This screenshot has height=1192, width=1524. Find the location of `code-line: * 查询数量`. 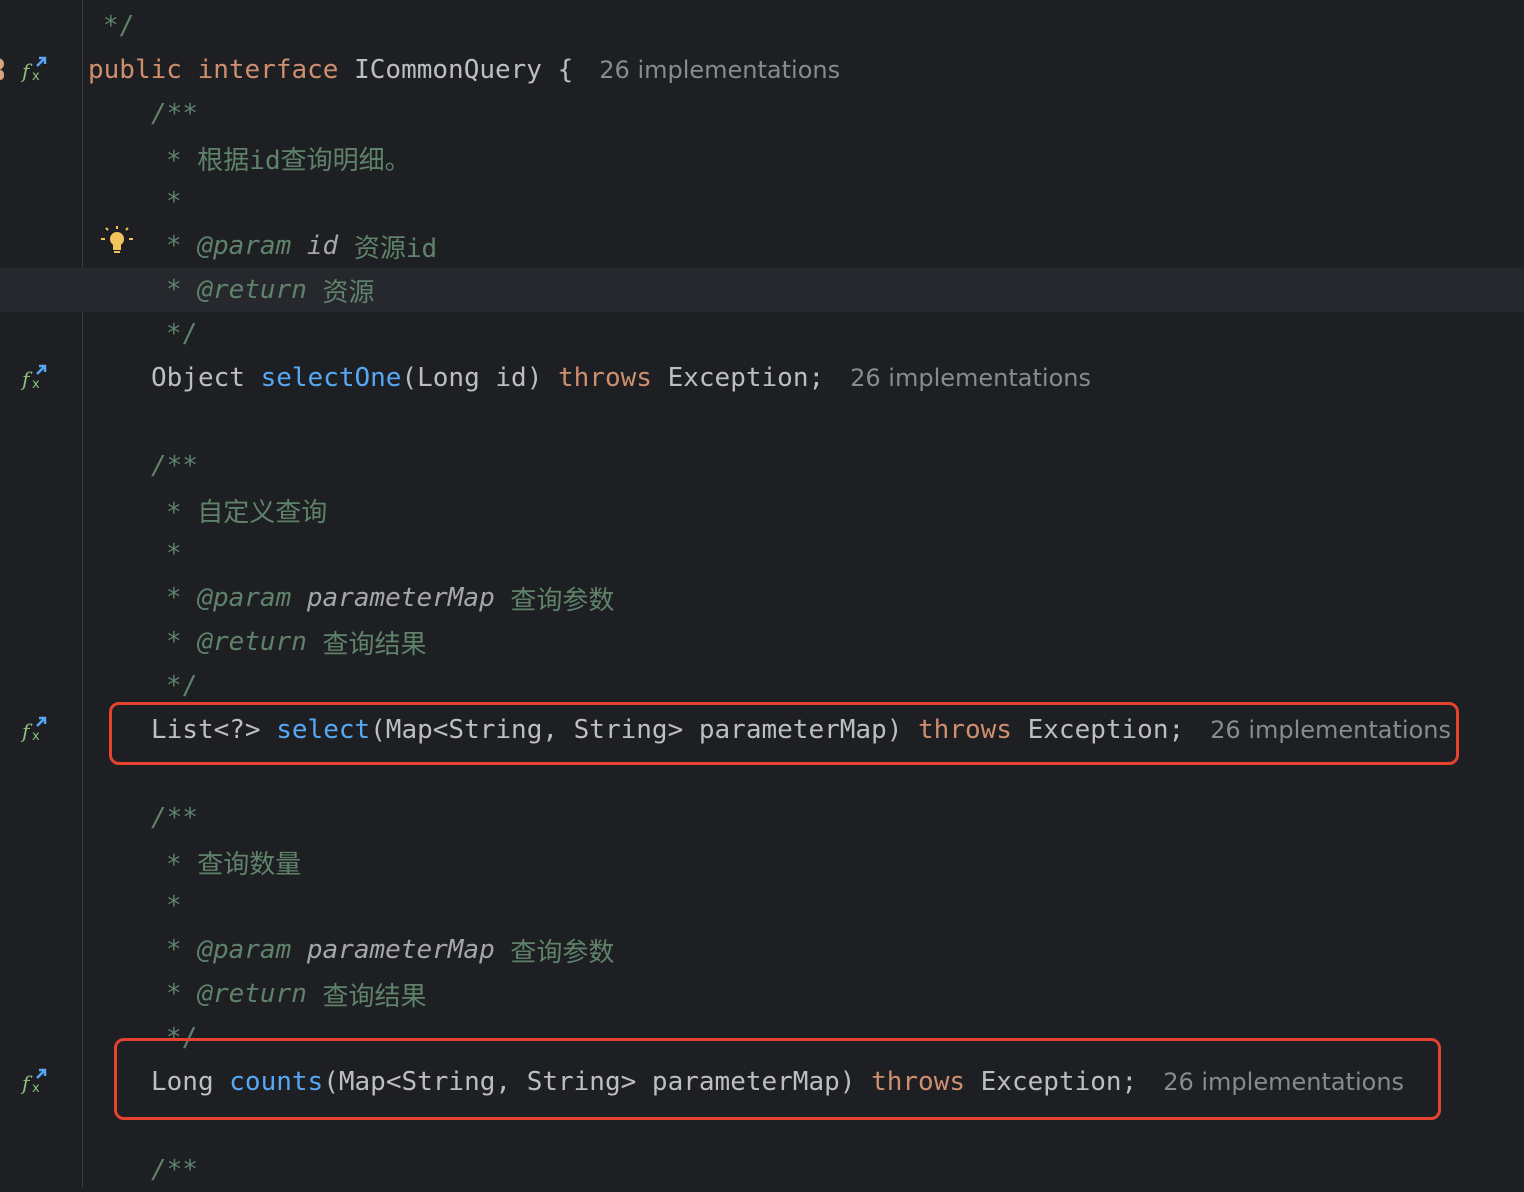

code-line: * 查询数量 is located at coordinates (762, 862).